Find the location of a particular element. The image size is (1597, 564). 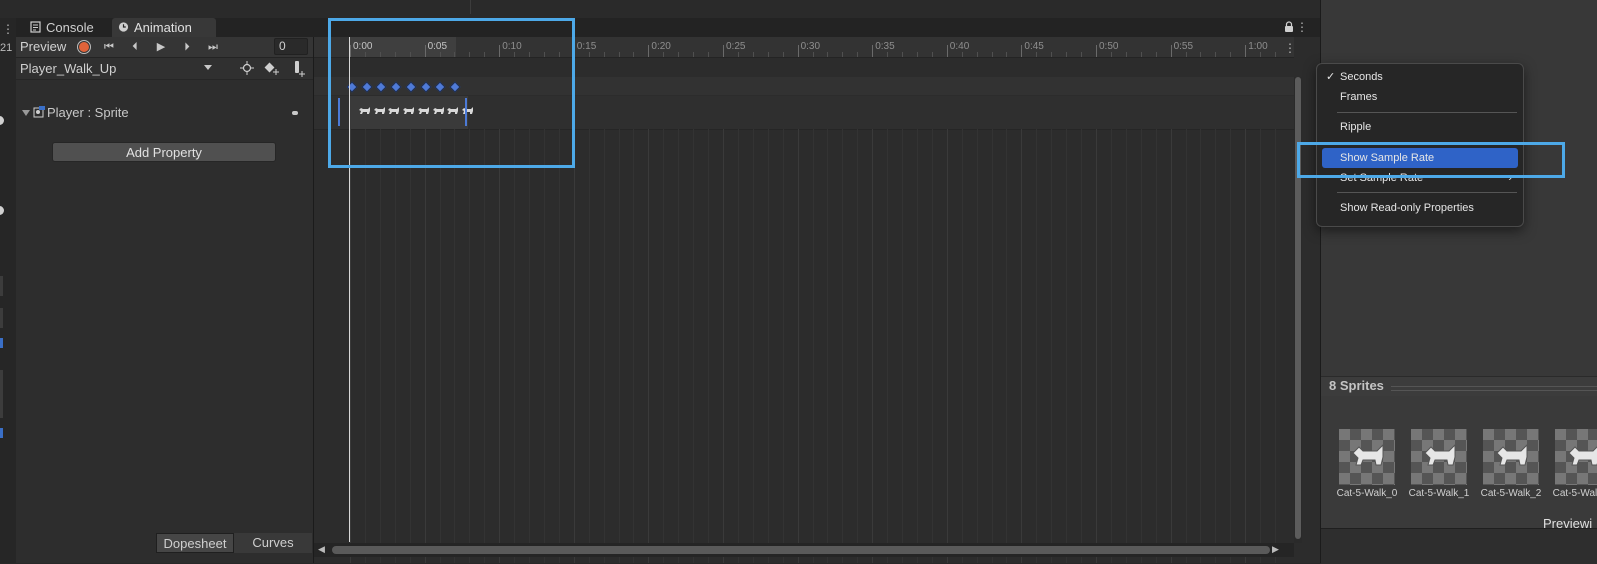

tab-console: Console is located at coordinates (68, 27).